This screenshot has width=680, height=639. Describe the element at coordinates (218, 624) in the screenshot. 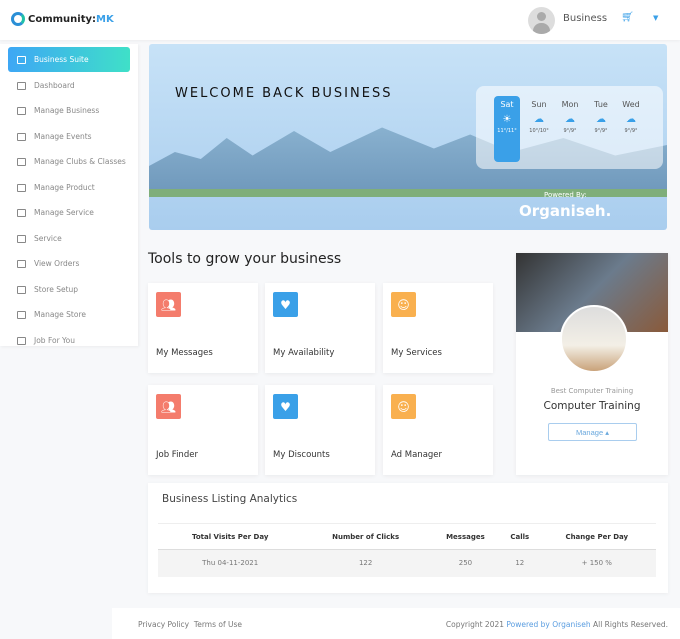

I see `terms-link: Terms of Use` at that location.